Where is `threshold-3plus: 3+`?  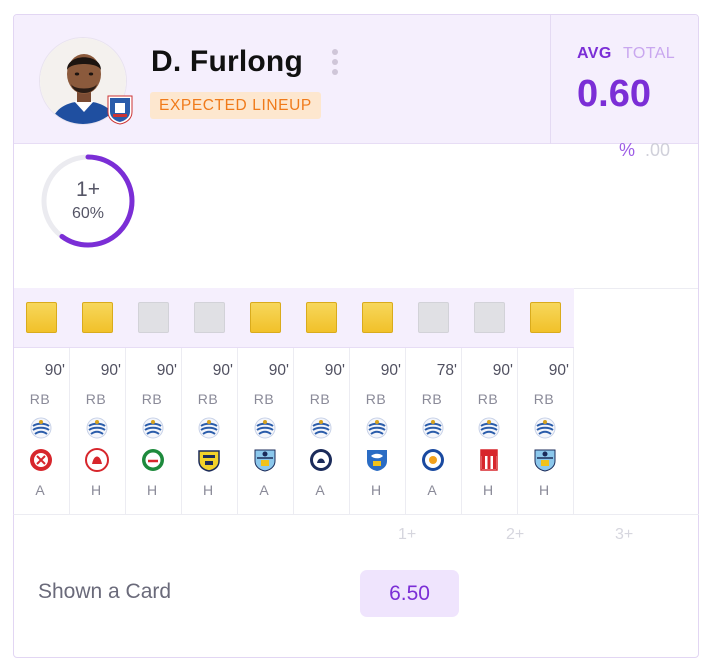 threshold-3plus: 3+ is located at coordinates (624, 535).